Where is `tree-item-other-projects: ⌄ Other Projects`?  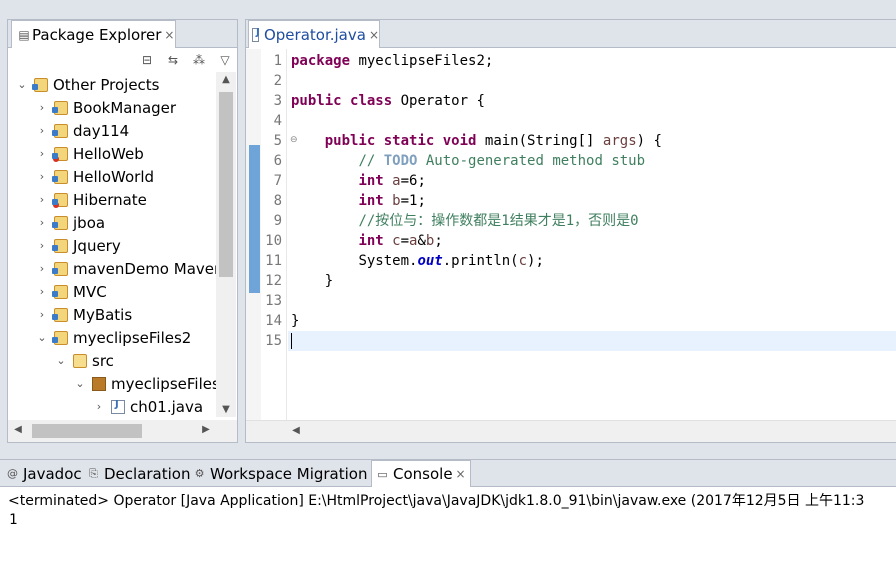
tree-item-other-projects: ⌄ Other Projects is located at coordinates (87, 84).